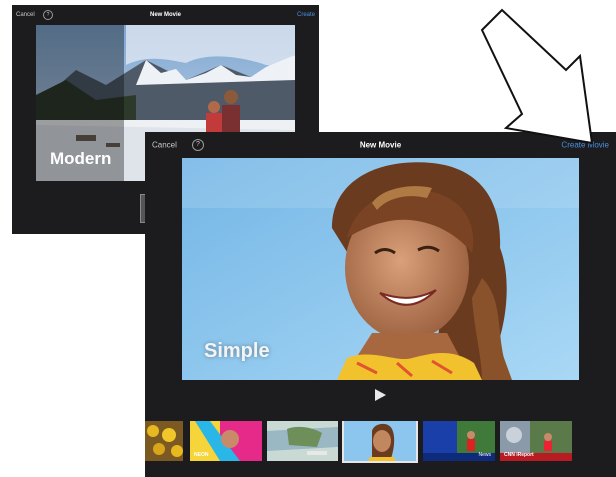 The height and width of the screenshot is (477, 616). Describe the element at coordinates (164, 145) in the screenshot. I see `cancel-button: Cancel` at that location.